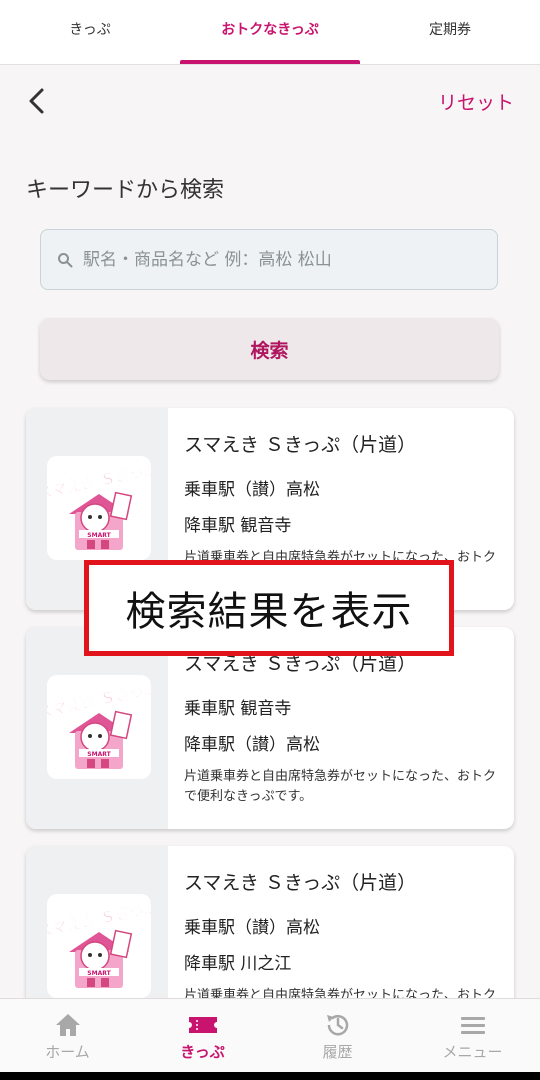  I want to click on chevron-left-icon, so click(36, 101).